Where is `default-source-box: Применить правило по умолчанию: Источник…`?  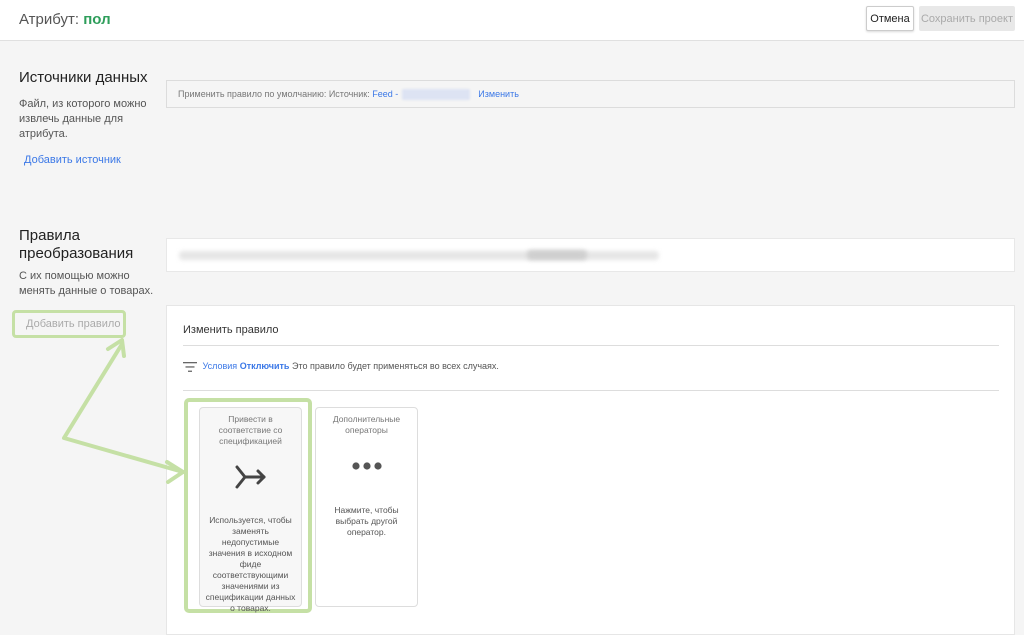
default-source-box: Применить правило по умолчанию: Источник… is located at coordinates (590, 94).